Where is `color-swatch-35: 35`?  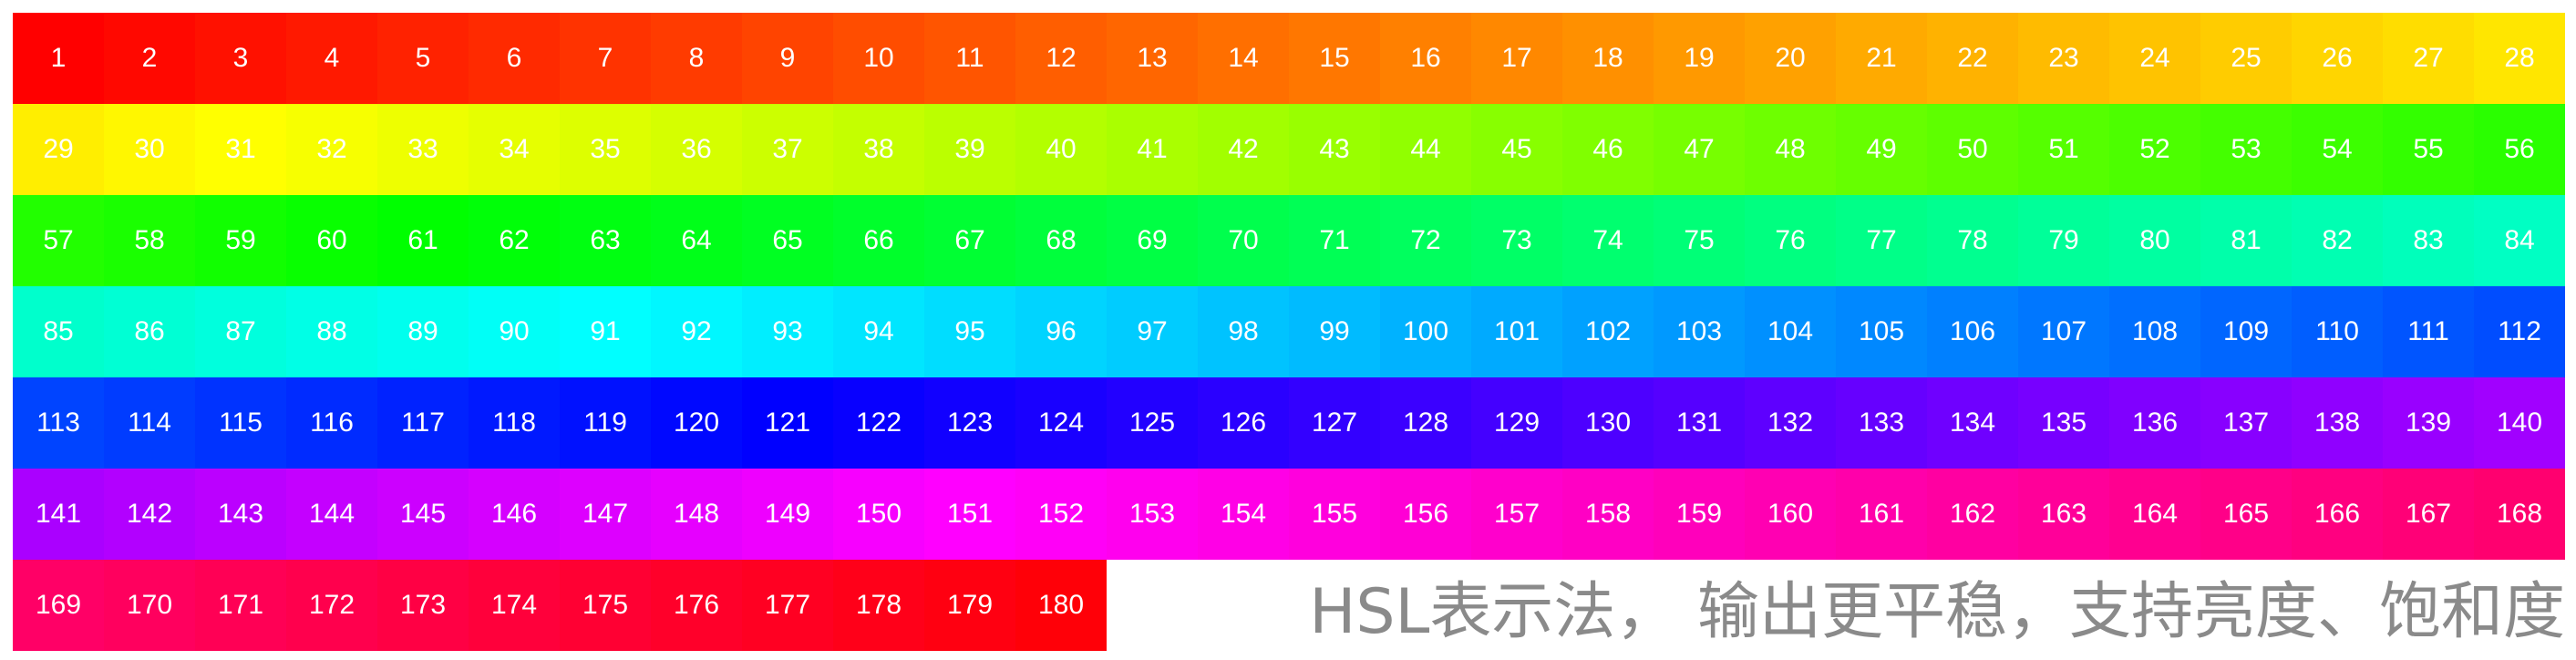 color-swatch-35: 35 is located at coordinates (605, 149).